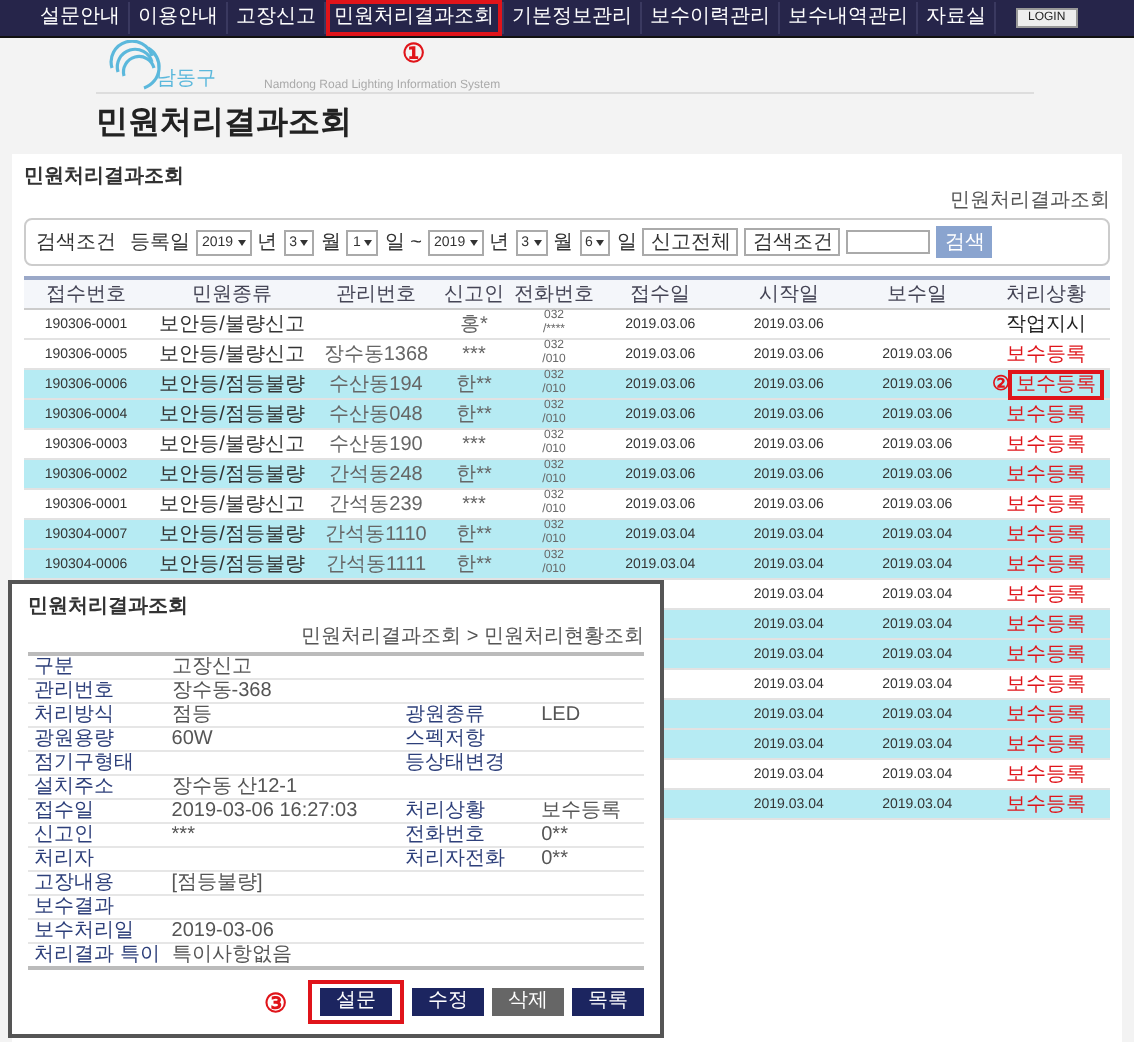 The height and width of the screenshot is (1042, 1134). Describe the element at coordinates (74, 739) in the screenshot. I see `field-label: 광원용량` at that location.